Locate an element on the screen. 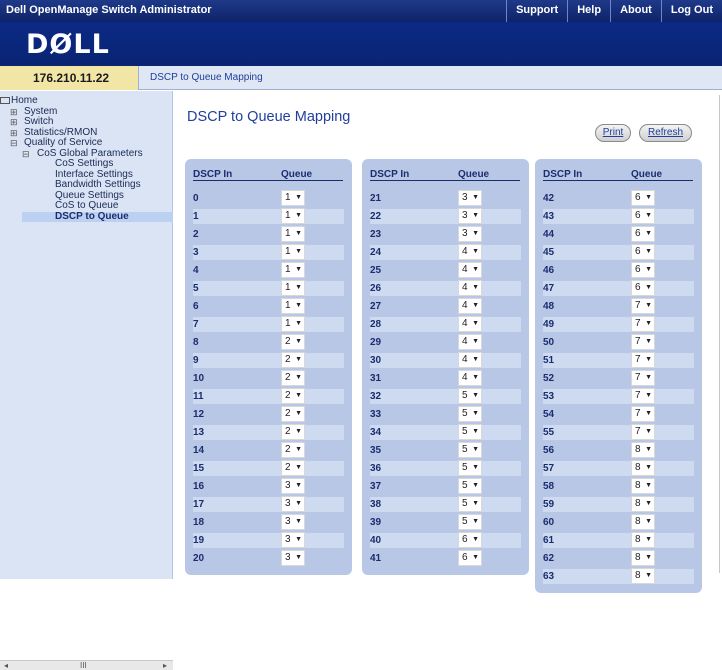  sidebar-item: ⊟ Quality of Service is located at coordinates (86, 143).